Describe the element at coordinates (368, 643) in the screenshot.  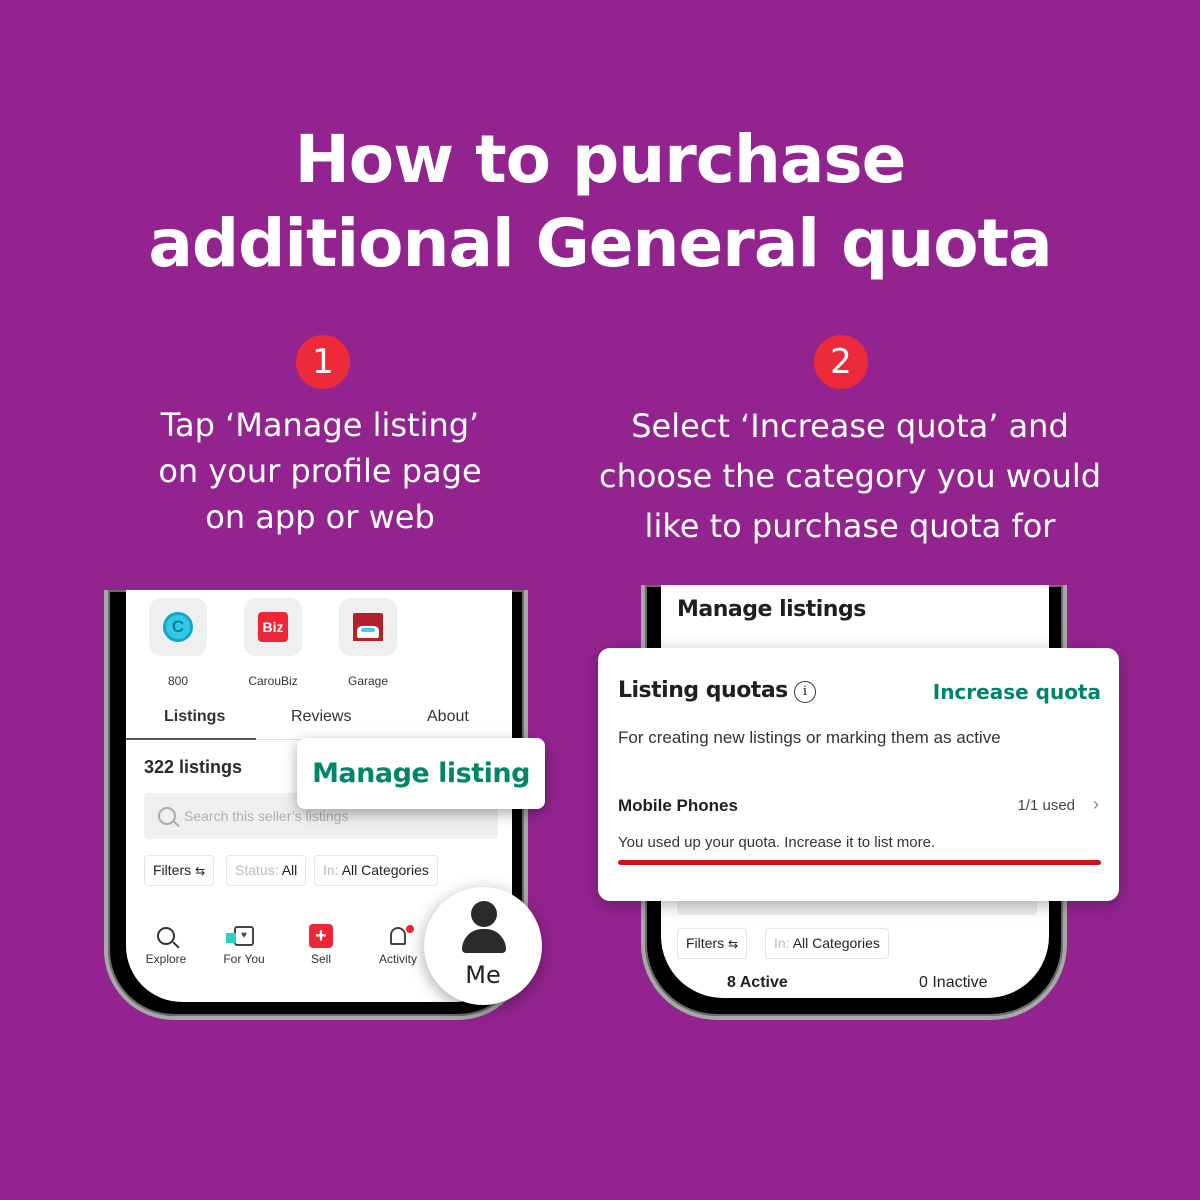
I see `shortcut-garage: Garage` at that location.